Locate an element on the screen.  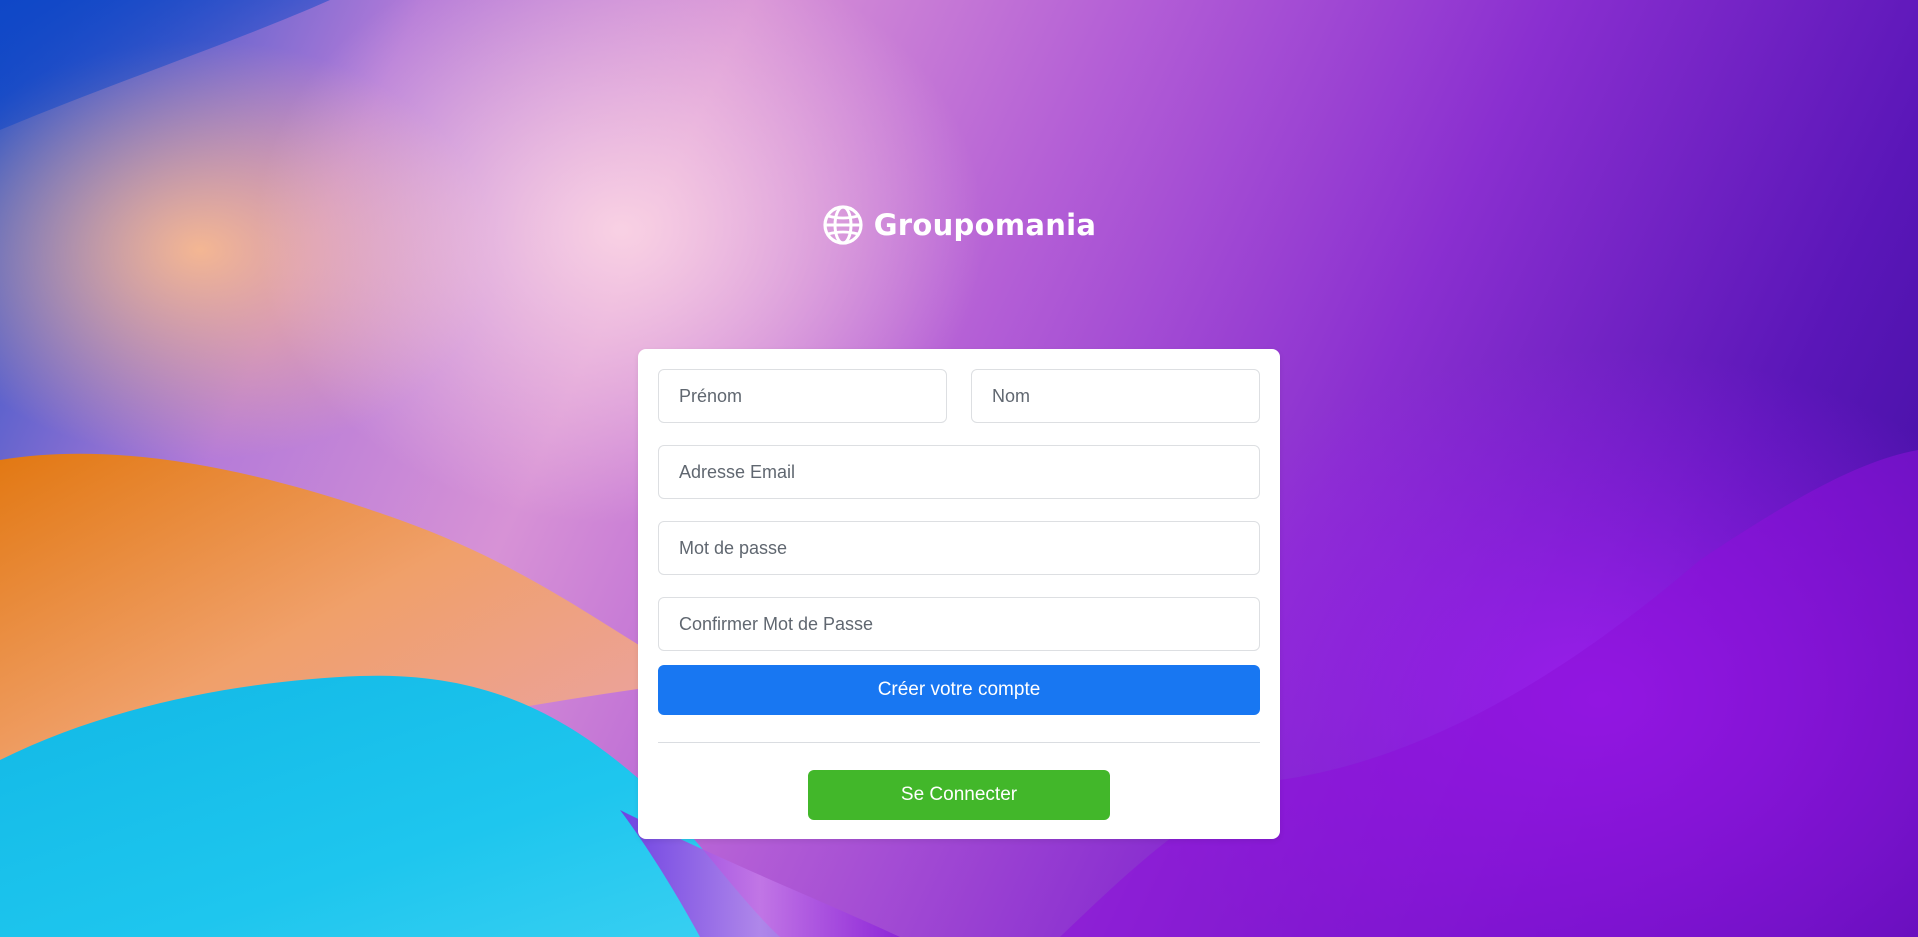
brand-logo: Groupomania is located at coordinates (959, 225).